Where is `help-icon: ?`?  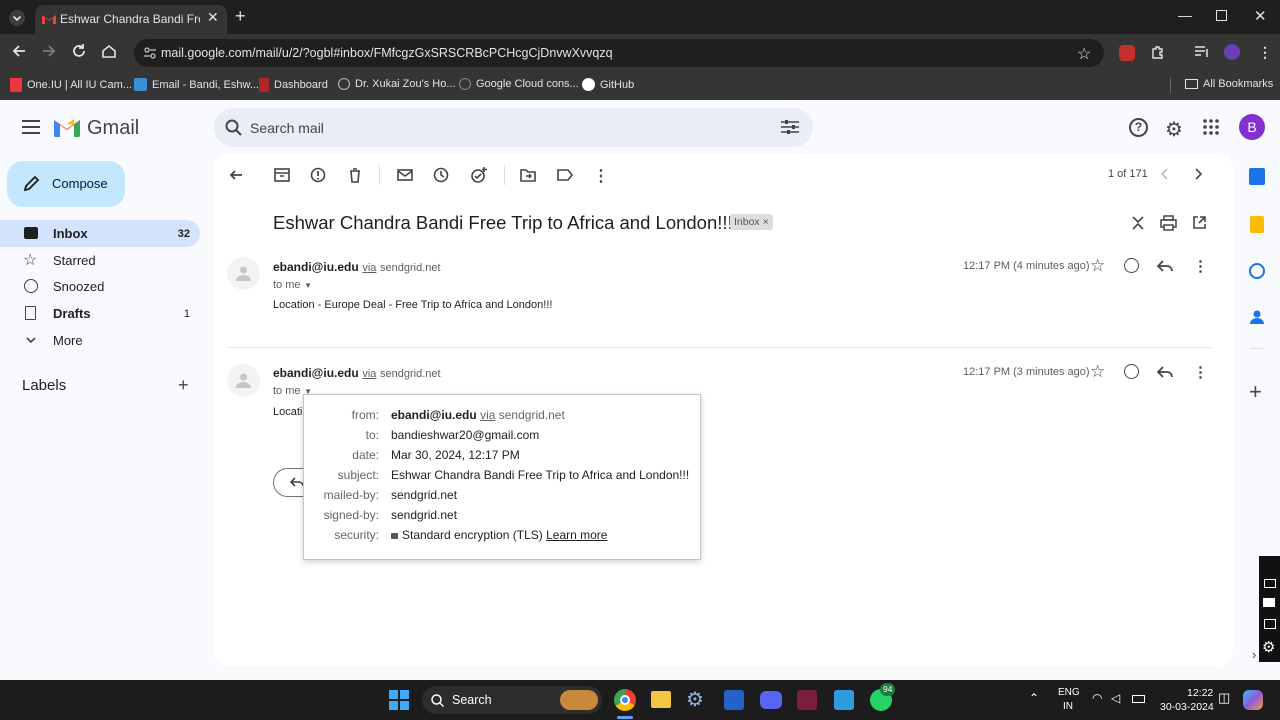
help-icon: ? is located at coordinates (1138, 127).